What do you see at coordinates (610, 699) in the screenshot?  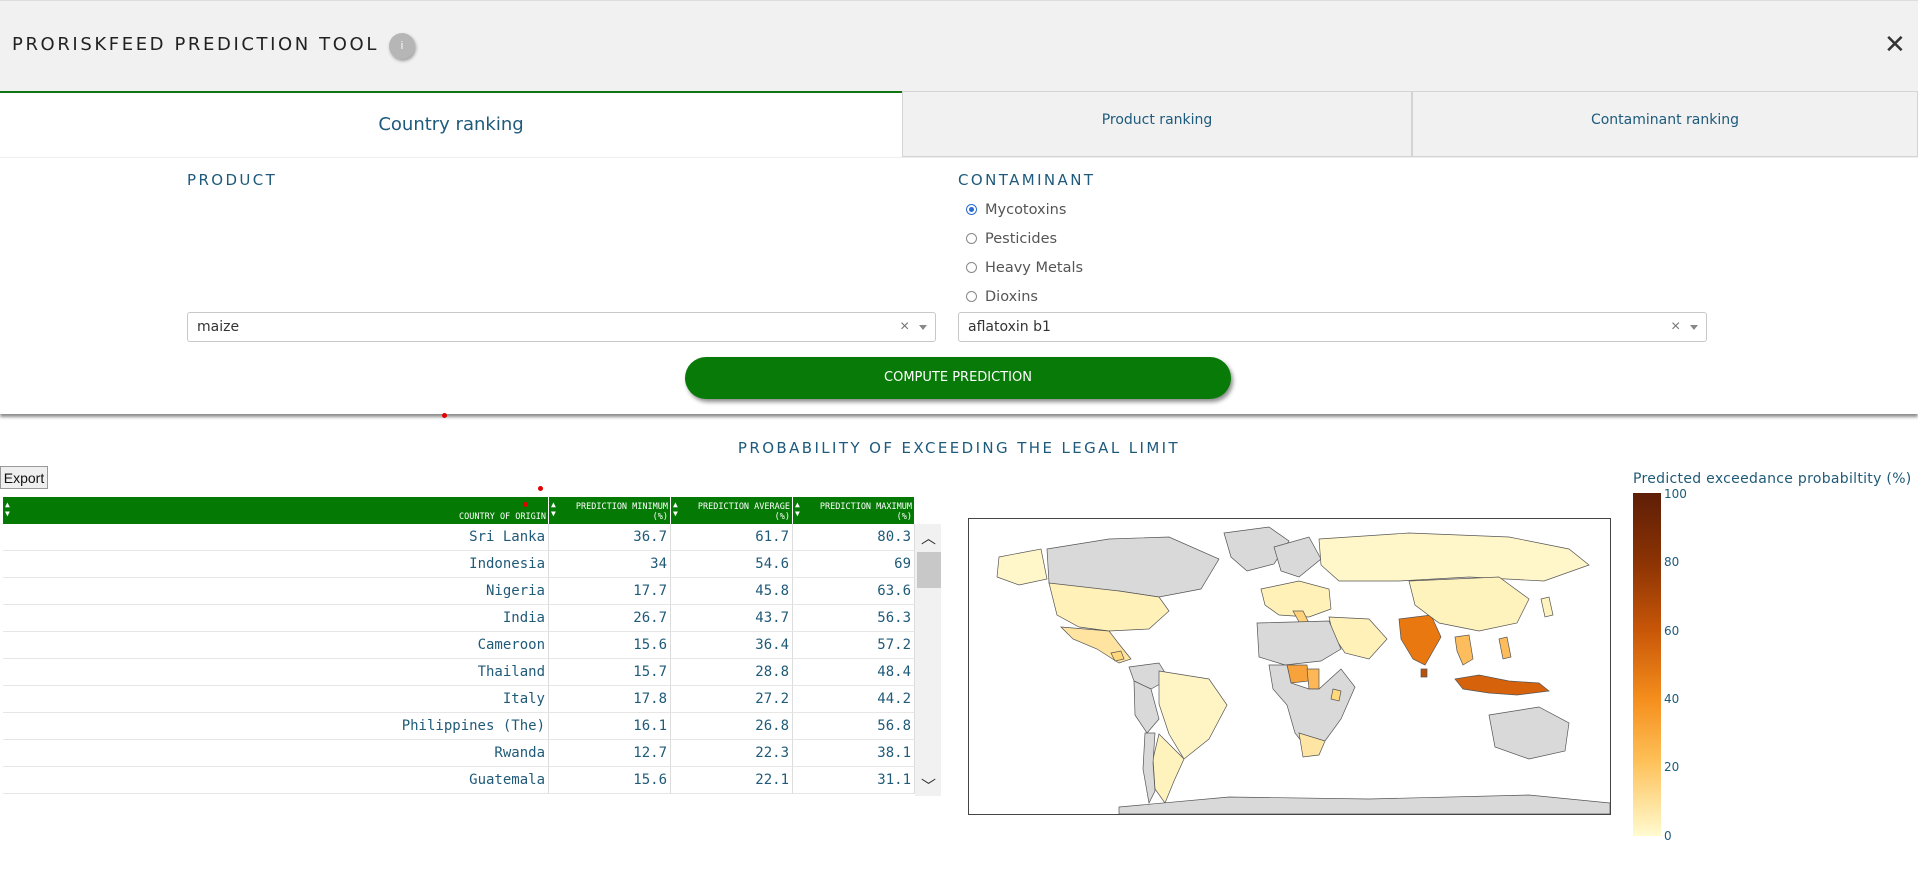 I see `cell-min: 17.8` at bounding box center [610, 699].